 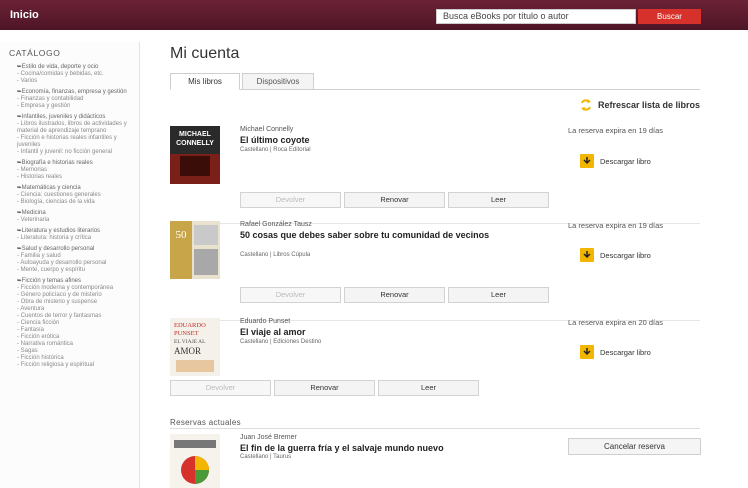 What do you see at coordinates (76, 337) in the screenshot?
I see `category-item: - Ficción erótica` at bounding box center [76, 337].